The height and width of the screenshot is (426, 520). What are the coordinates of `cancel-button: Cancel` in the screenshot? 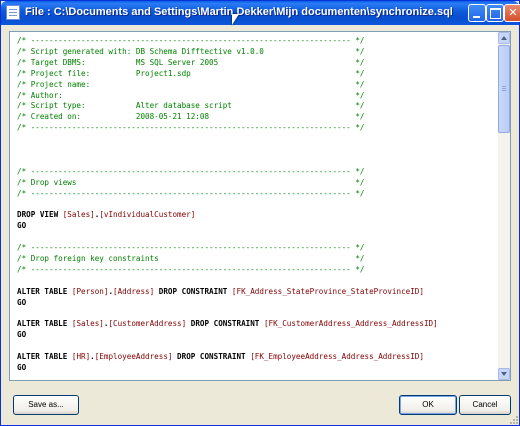 It's located at (485, 405).